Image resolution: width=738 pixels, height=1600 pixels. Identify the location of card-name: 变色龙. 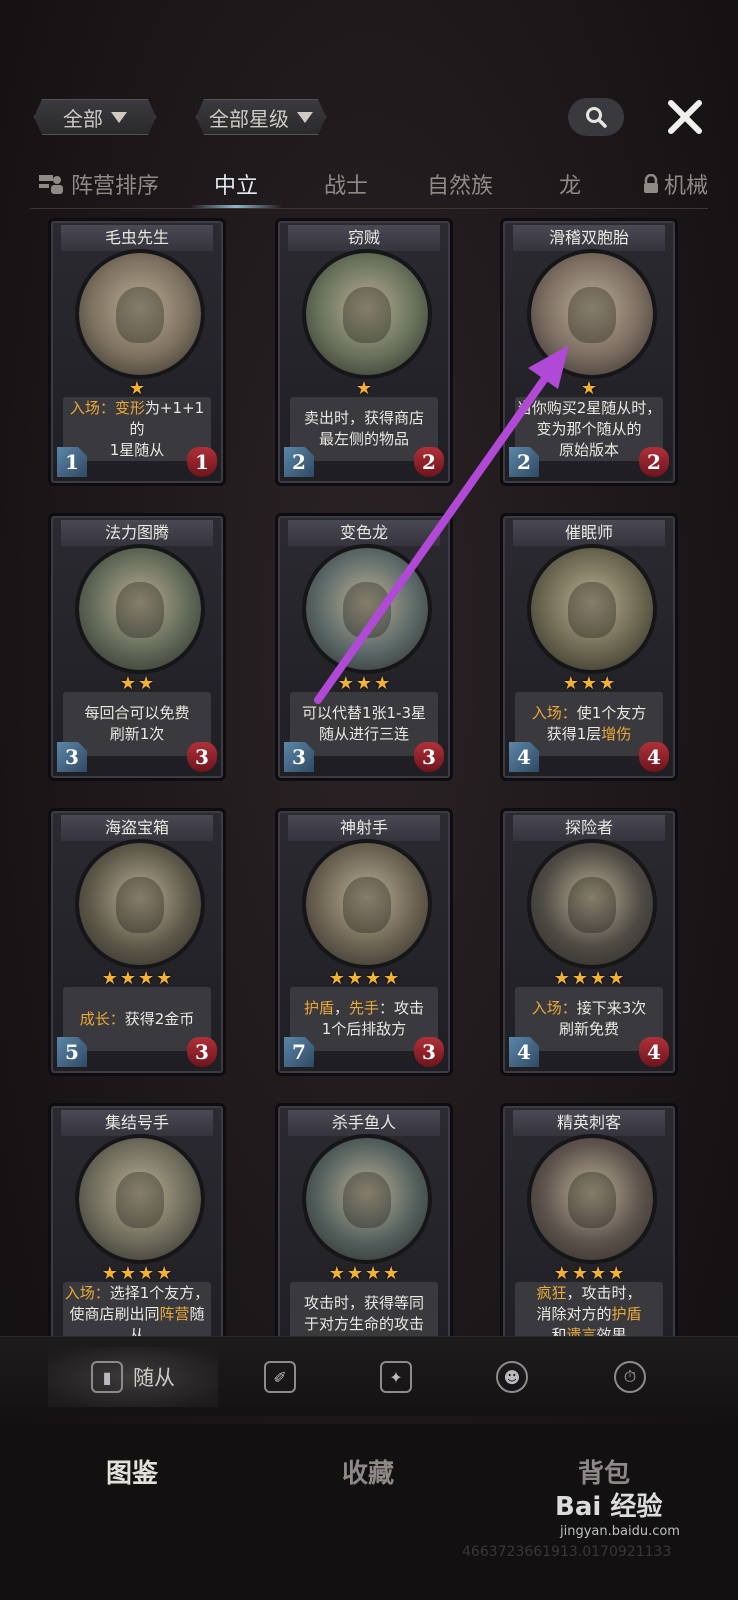
(364, 533).